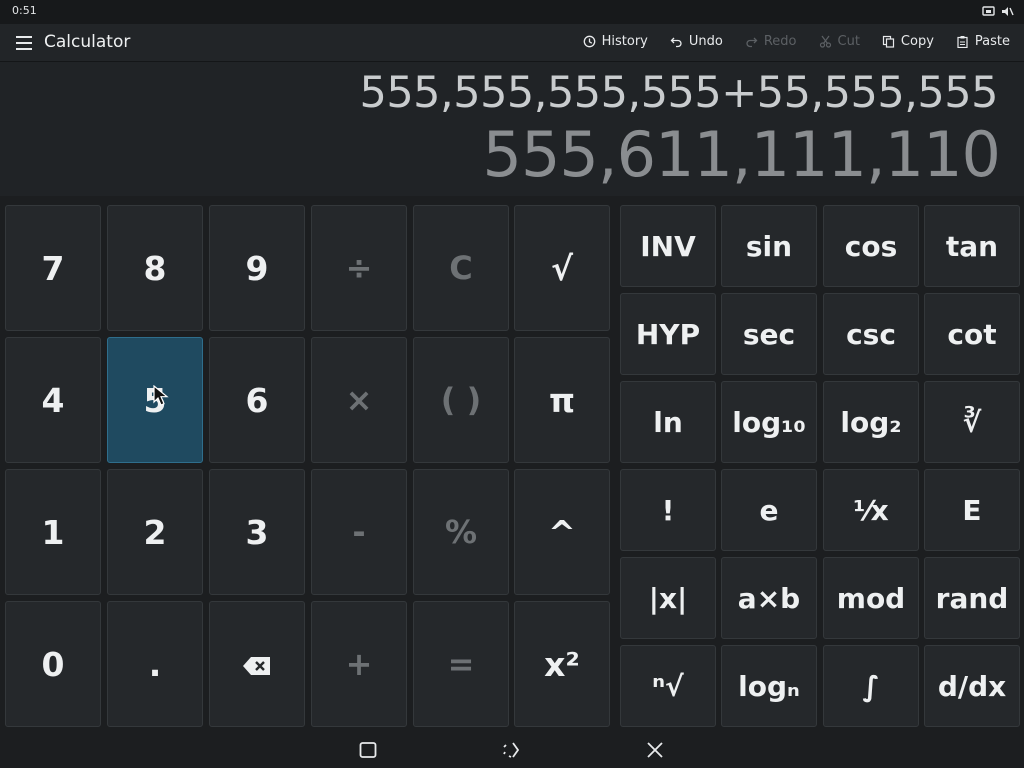 The width and height of the screenshot is (1024, 768). Describe the element at coordinates (668, 686) in the screenshot. I see `key-nth-root: ⁿ√` at that location.